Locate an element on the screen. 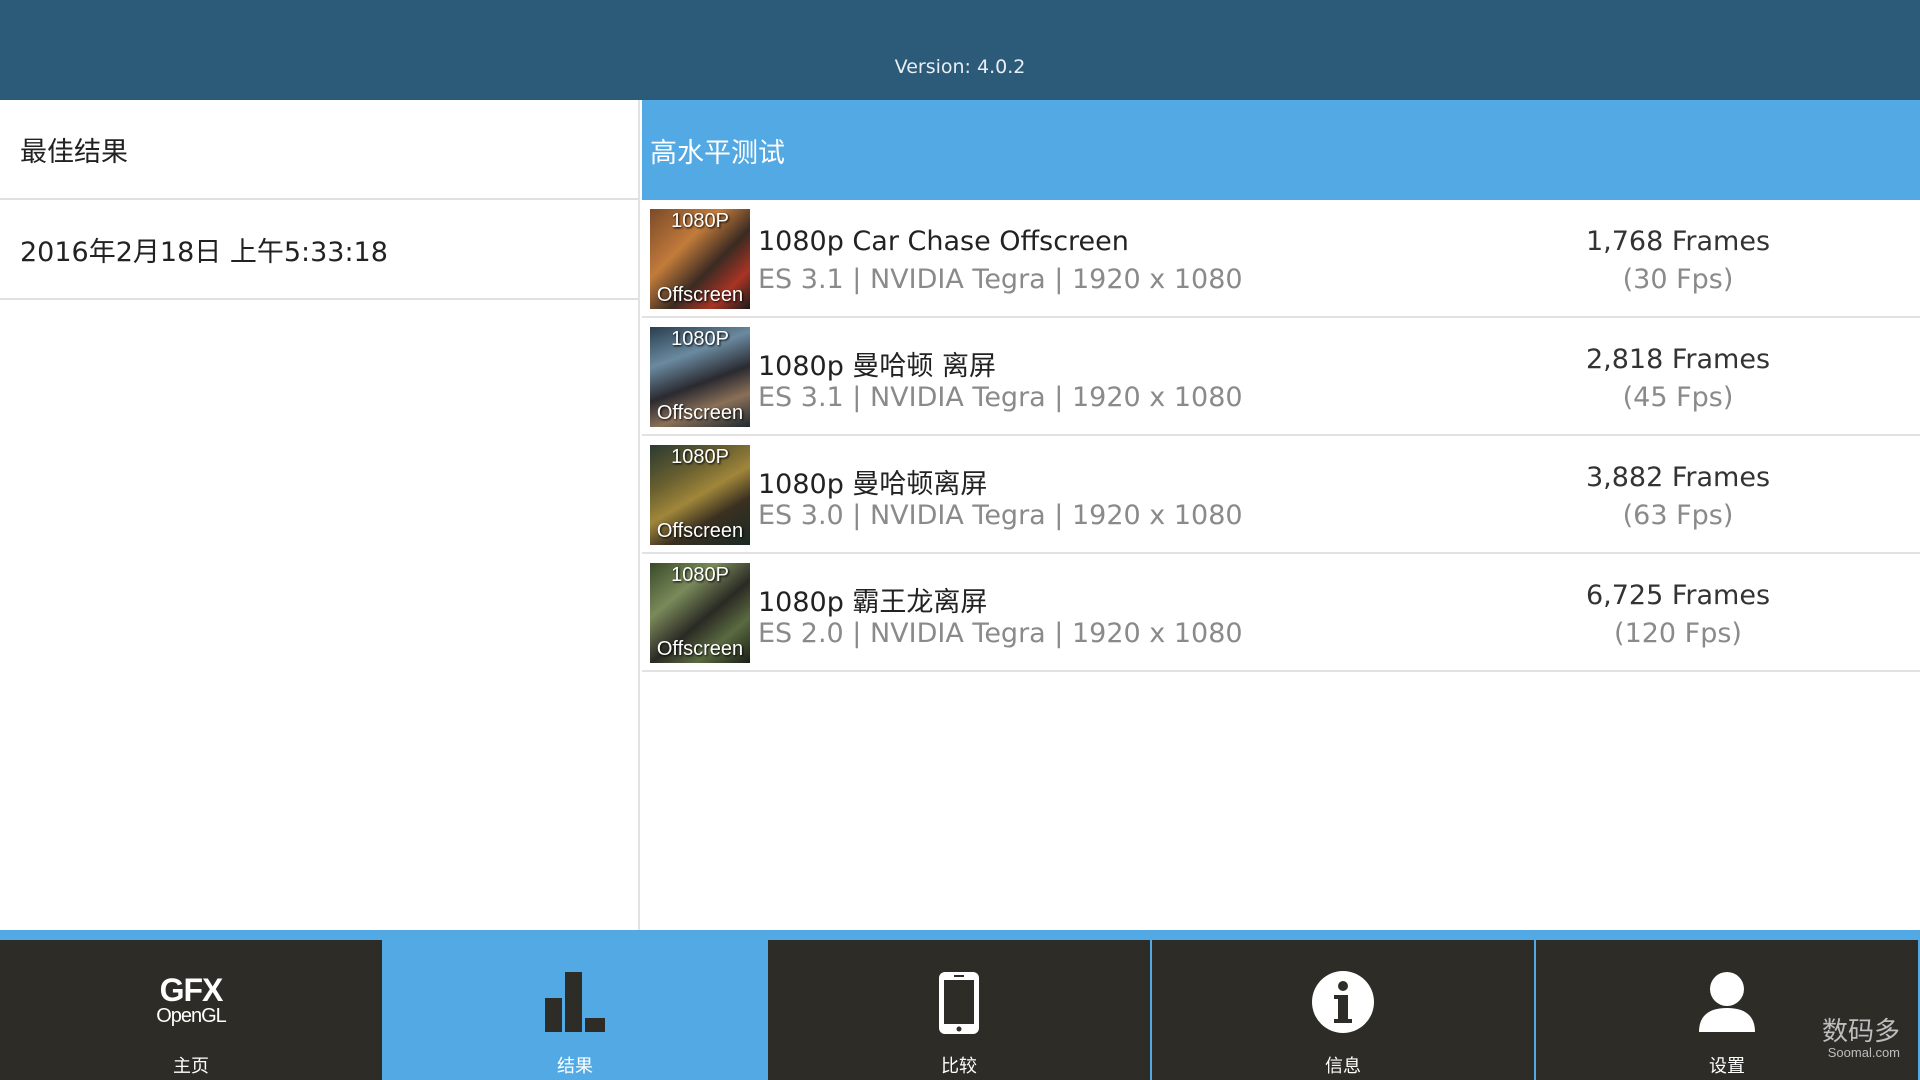 The width and height of the screenshot is (1920, 1080). info-icon is located at coordinates (1343, 1002).